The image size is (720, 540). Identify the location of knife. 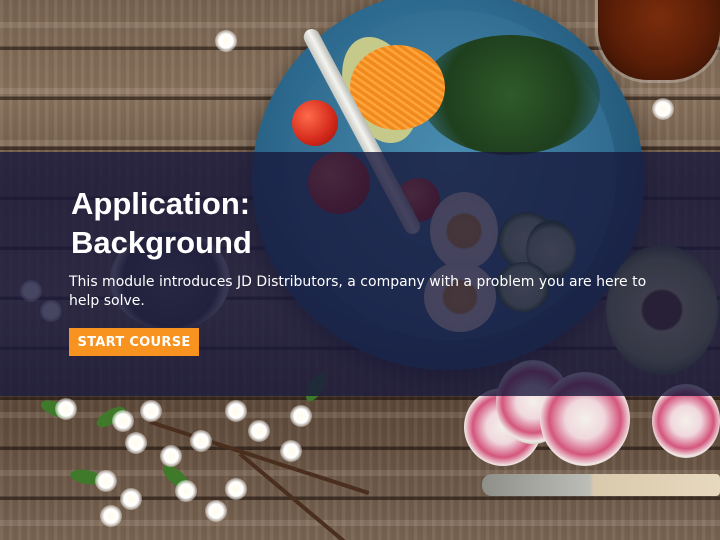
(601, 485).